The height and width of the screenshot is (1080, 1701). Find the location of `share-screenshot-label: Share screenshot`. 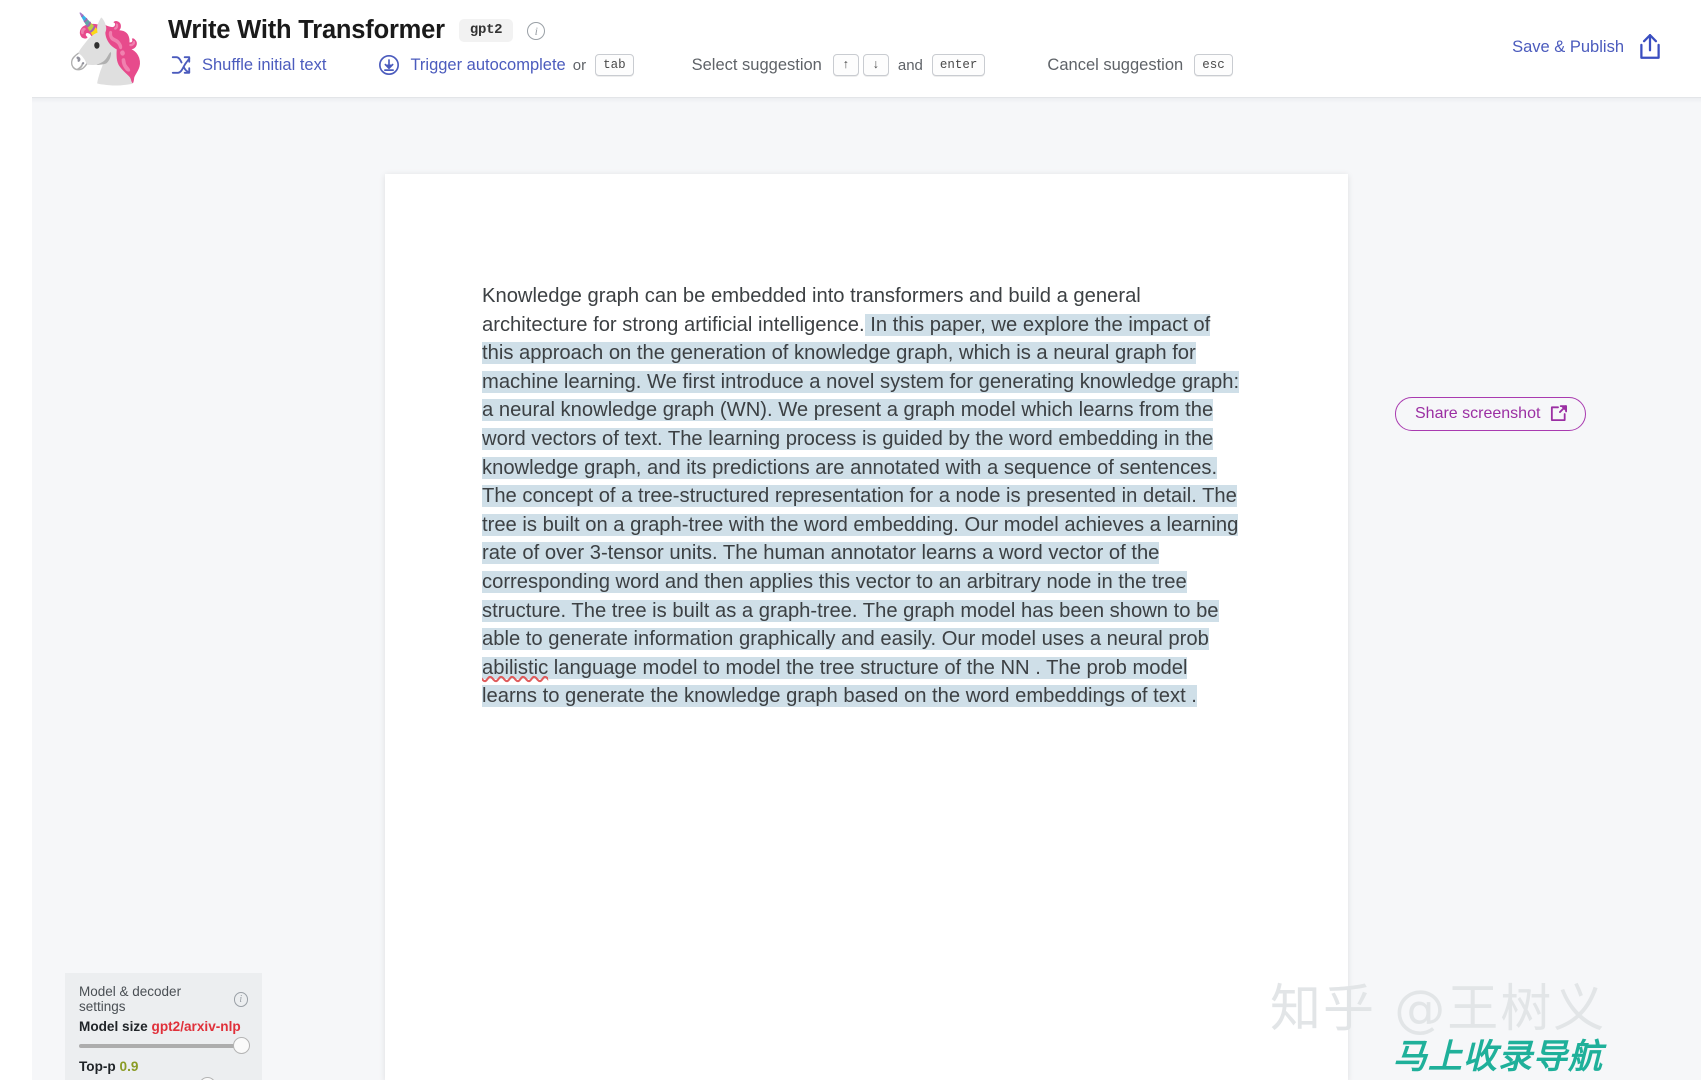

share-screenshot-label: Share screenshot is located at coordinates (1478, 413).